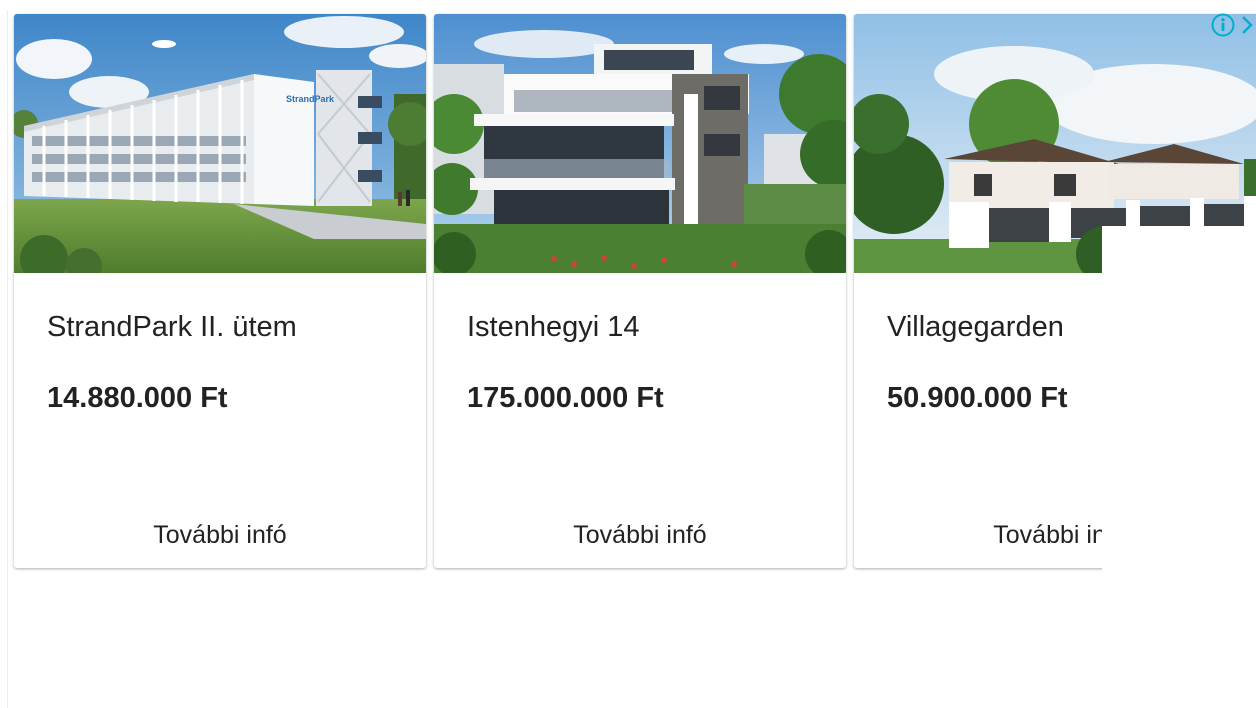 This screenshot has width=1256, height=708. I want to click on property-price: 50.900.000 Ft, so click(977, 398).